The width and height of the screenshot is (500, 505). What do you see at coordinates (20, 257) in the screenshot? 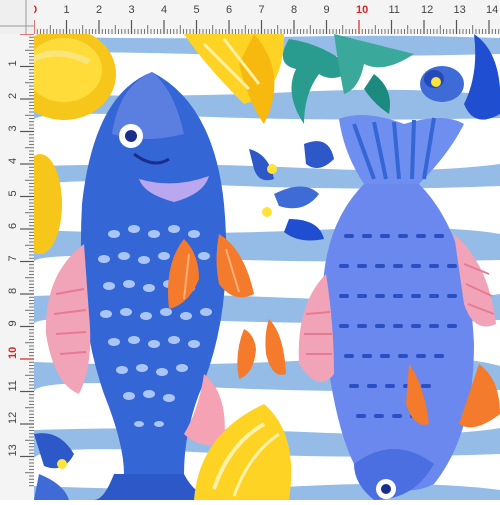
I see `ruler-left-scale: 012345678910111213` at bounding box center [20, 257].